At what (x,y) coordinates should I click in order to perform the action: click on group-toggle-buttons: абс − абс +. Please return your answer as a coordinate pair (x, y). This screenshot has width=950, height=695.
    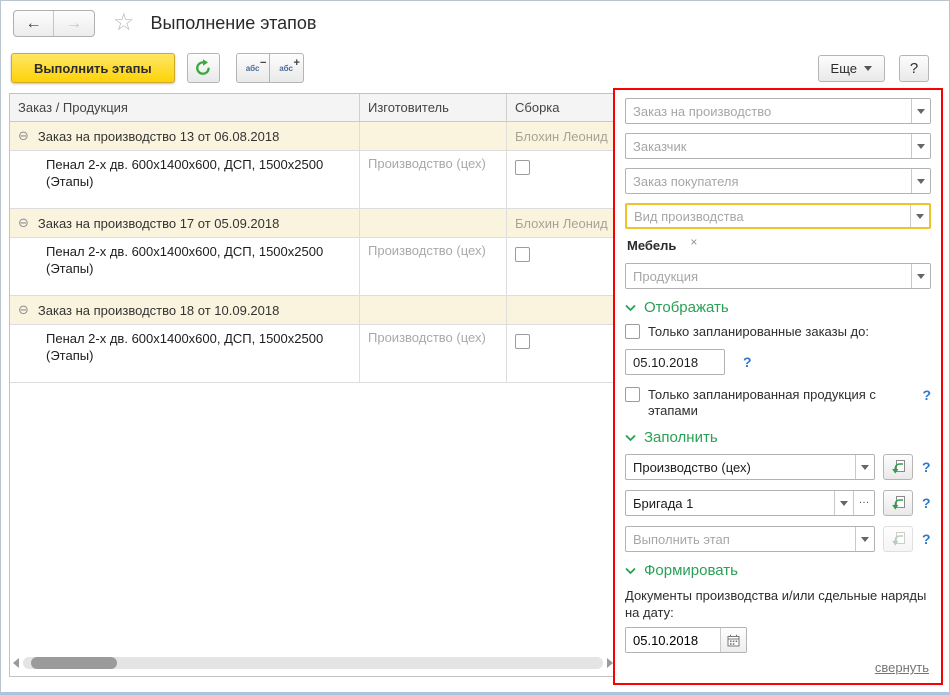
    Looking at the image, I should click on (269, 68).